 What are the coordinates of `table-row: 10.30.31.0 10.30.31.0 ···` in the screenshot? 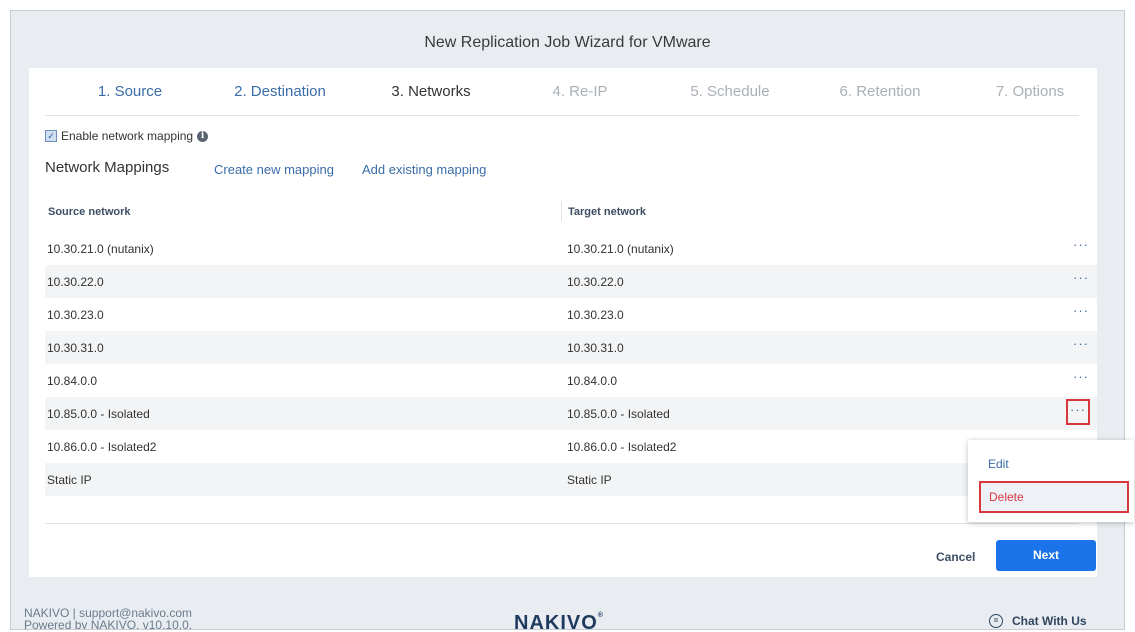 It's located at (571, 347).